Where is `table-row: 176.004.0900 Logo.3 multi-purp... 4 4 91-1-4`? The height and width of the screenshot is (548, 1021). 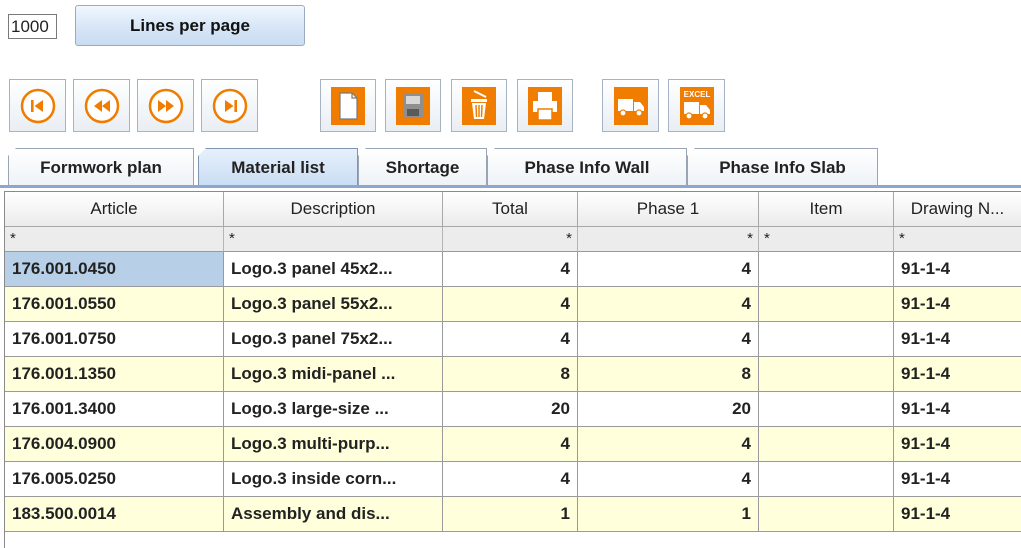 table-row: 176.004.0900 Logo.3 multi-purp... 4 4 91-1-4 is located at coordinates (513, 444).